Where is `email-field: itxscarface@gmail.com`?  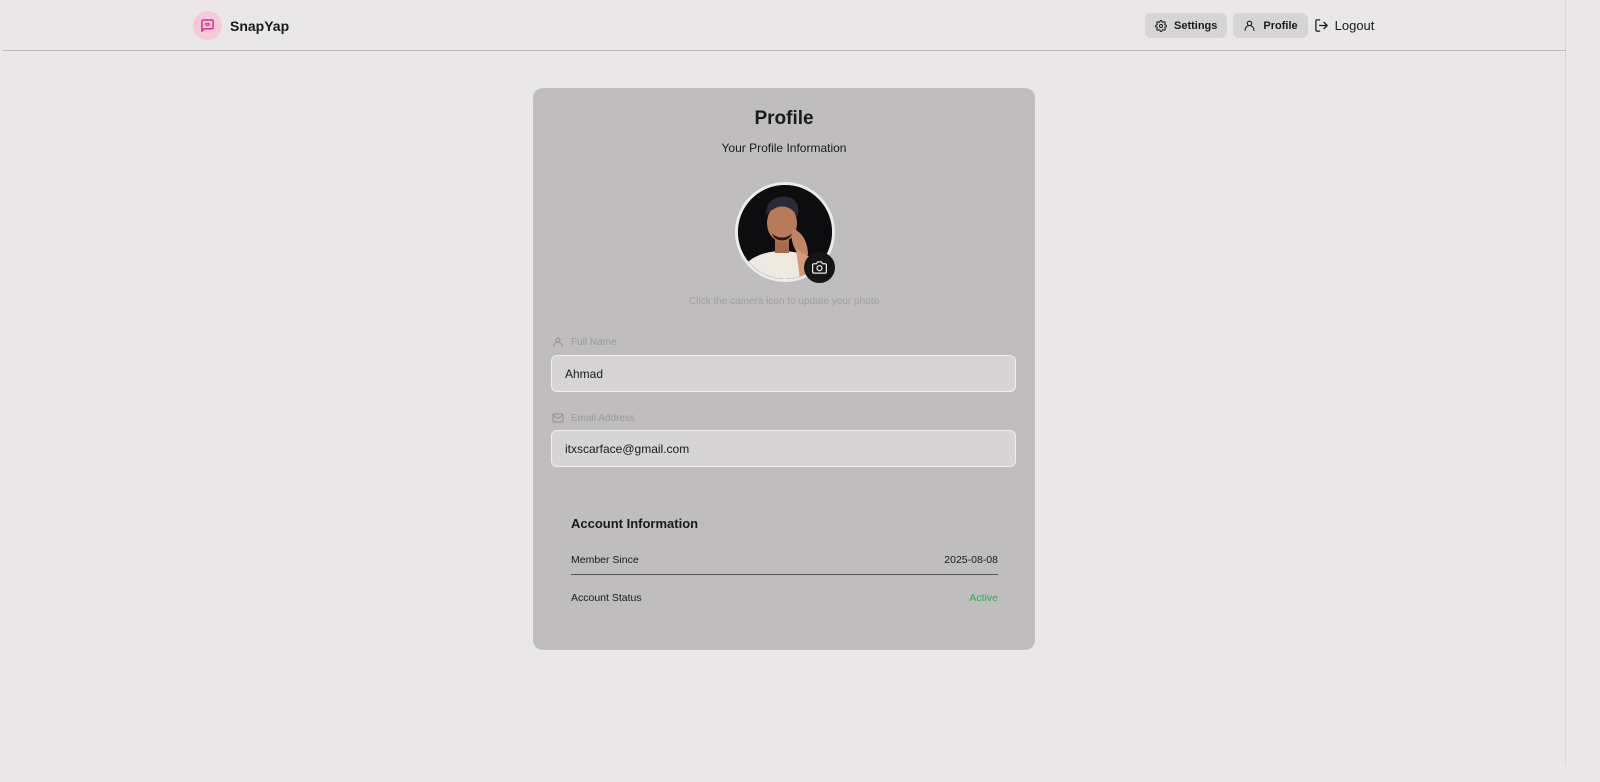
email-field: itxscarface@gmail.com is located at coordinates (783, 448).